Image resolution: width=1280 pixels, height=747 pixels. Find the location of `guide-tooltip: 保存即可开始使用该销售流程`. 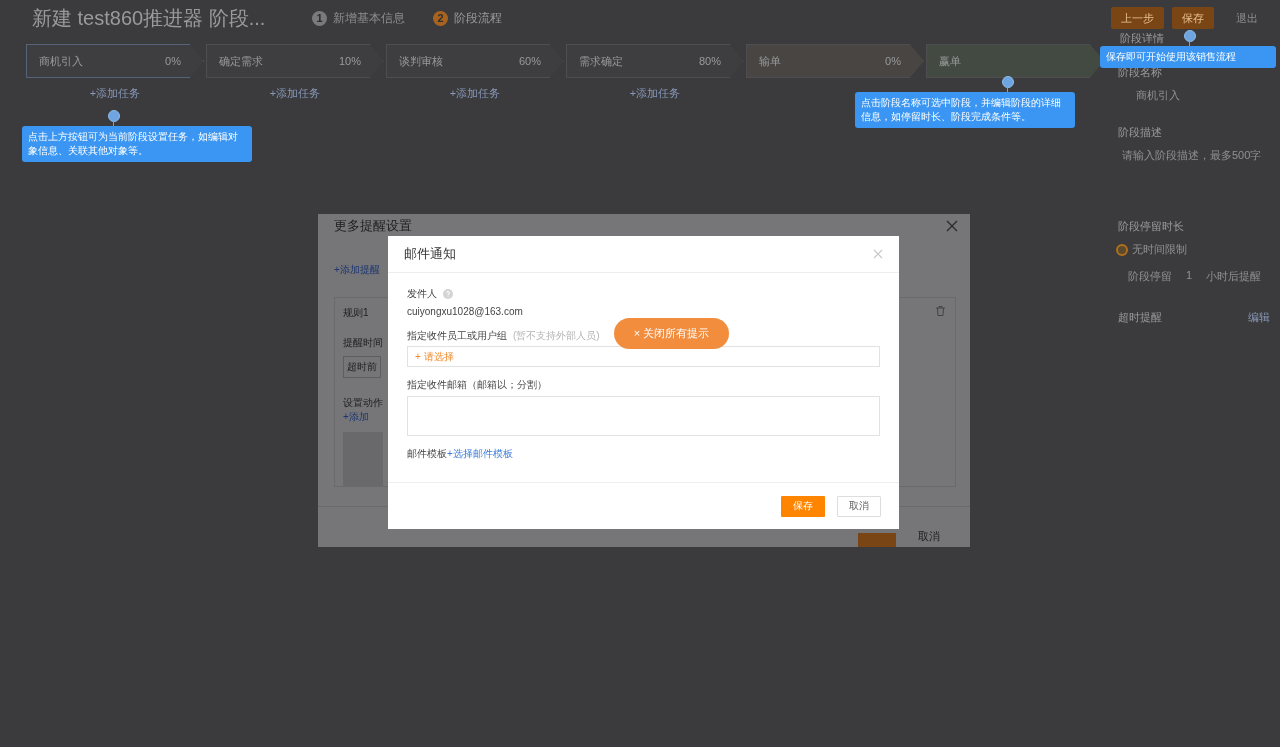

guide-tooltip: 保存即可开始使用该销售流程 is located at coordinates (1188, 57).